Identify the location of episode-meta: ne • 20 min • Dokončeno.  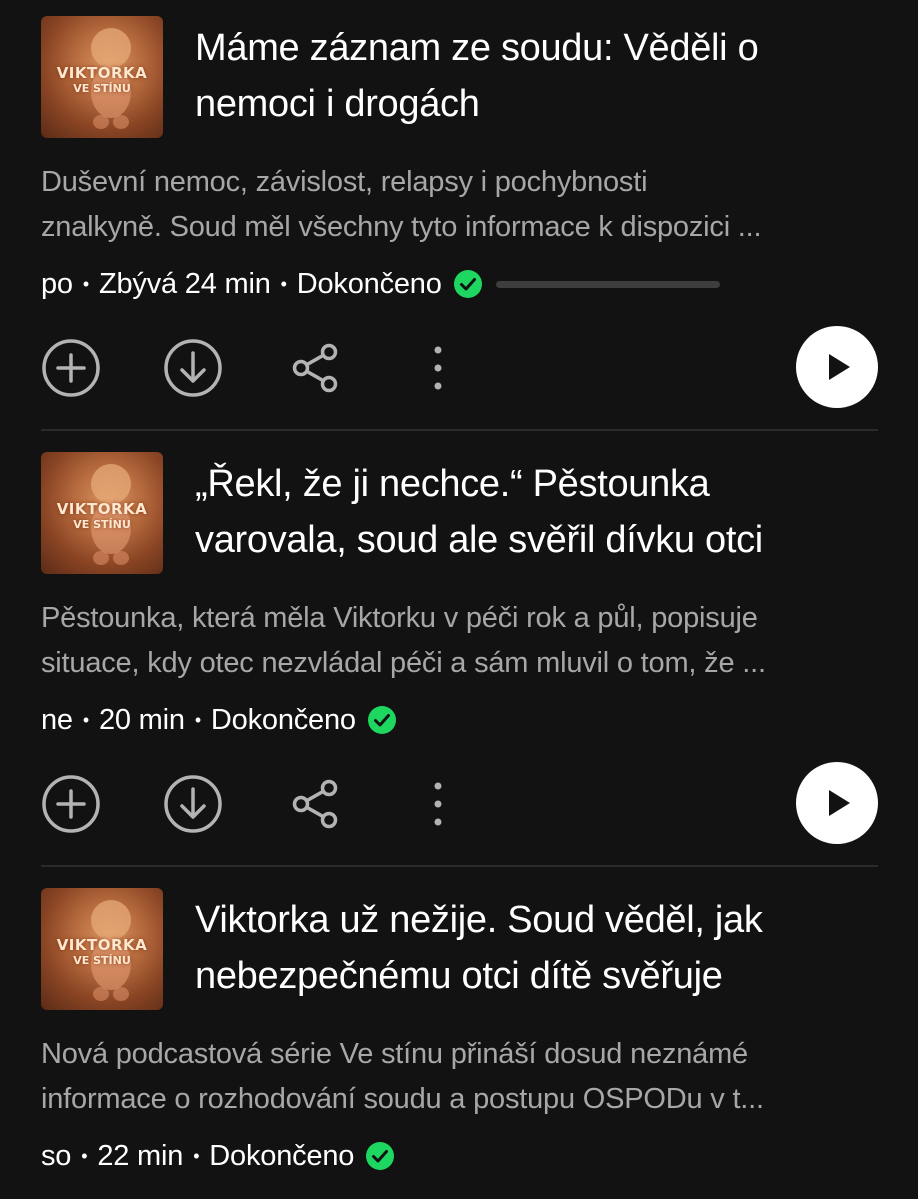
(218, 720).